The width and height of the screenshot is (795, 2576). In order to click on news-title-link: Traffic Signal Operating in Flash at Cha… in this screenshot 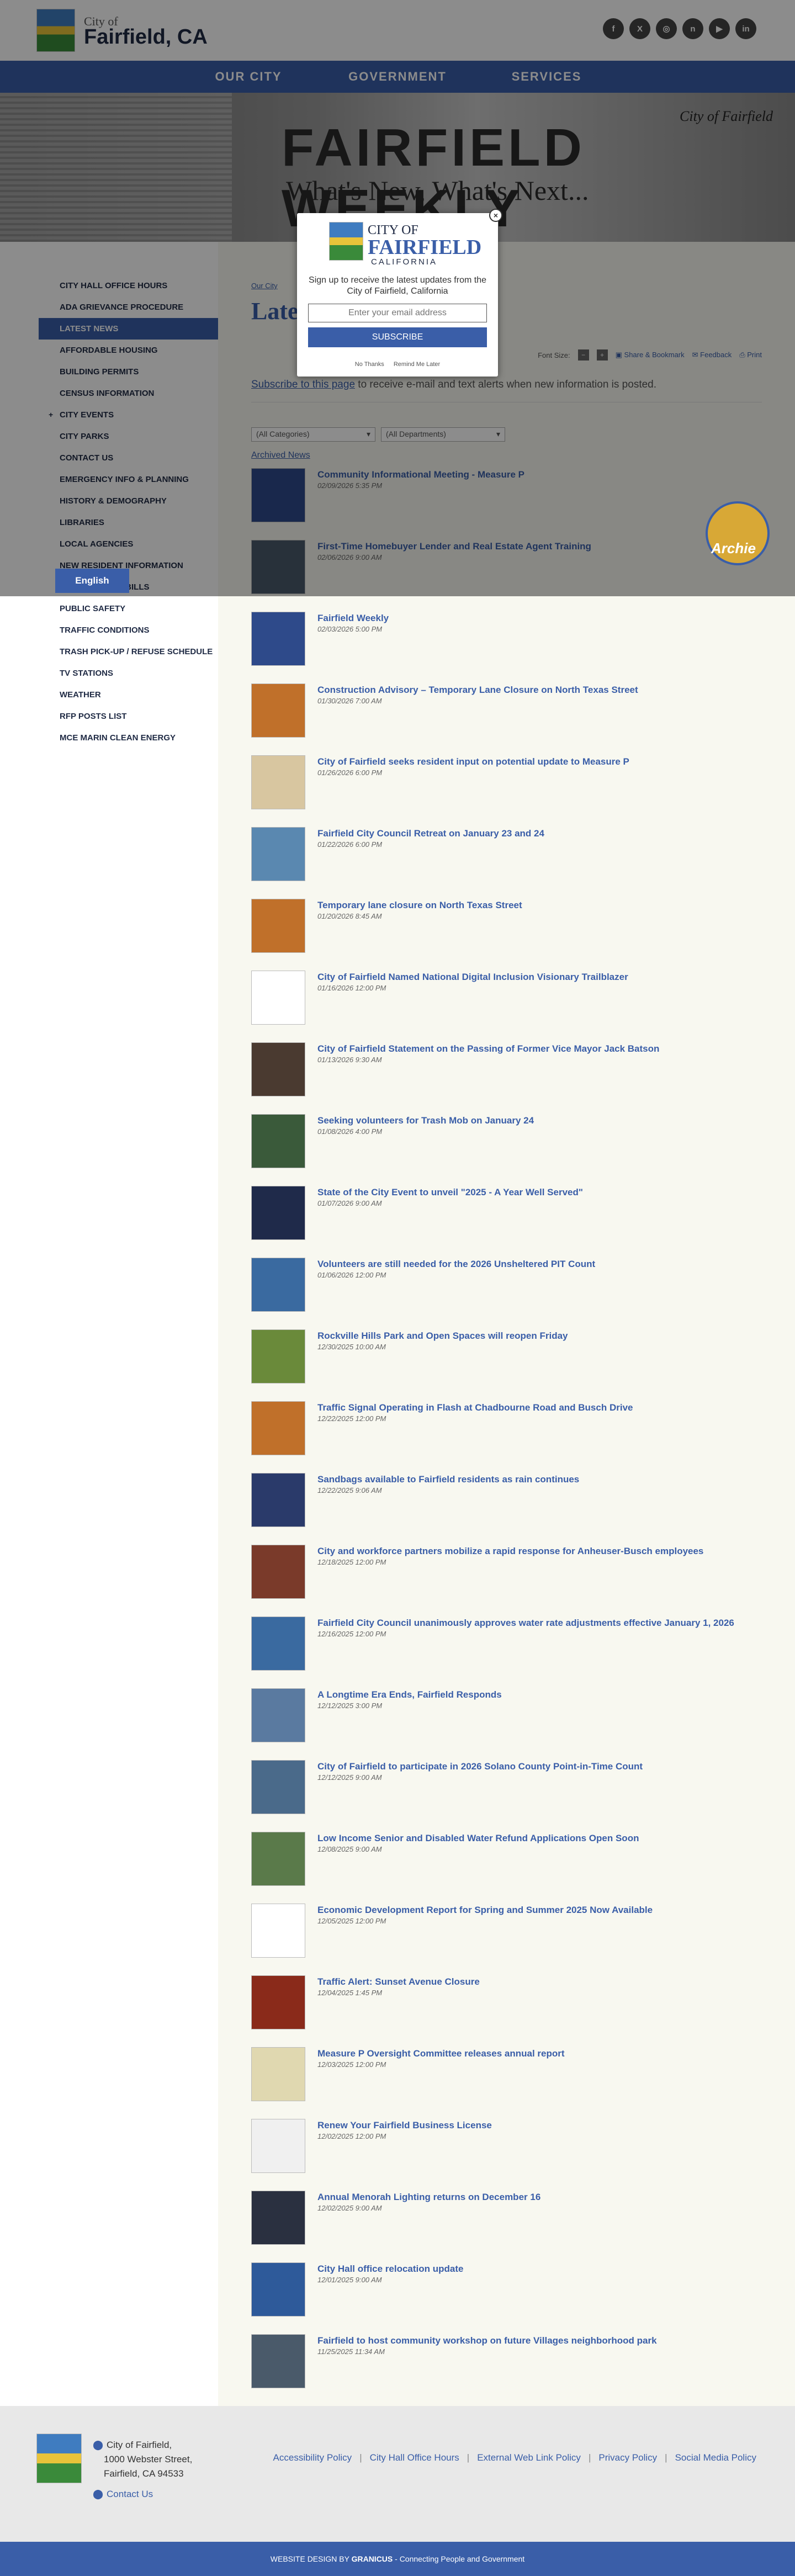, I will do `click(475, 1407)`.